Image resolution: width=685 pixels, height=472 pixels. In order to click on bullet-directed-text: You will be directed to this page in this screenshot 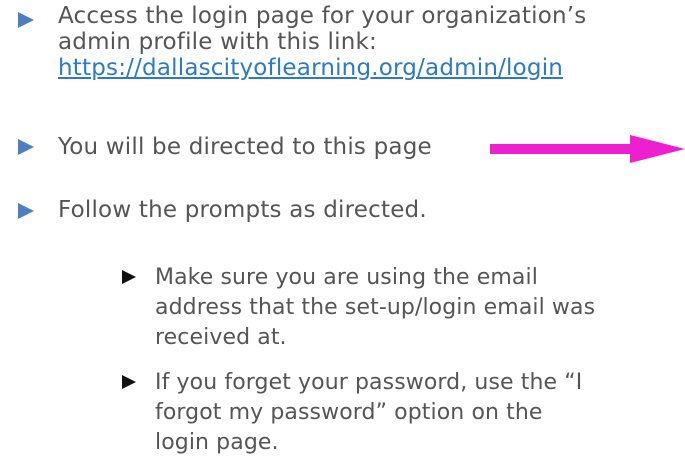, I will do `click(245, 147)`.